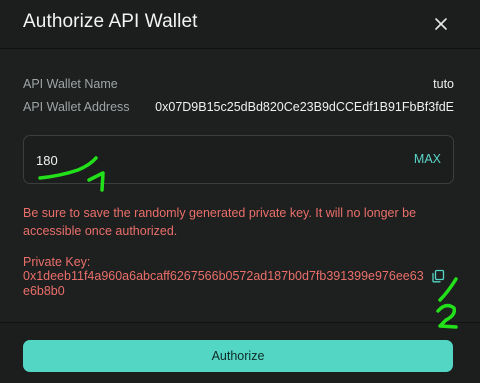 This screenshot has width=480, height=383. What do you see at coordinates (110, 21) in the screenshot?
I see `modal-title: Authorize API Wallet` at bounding box center [110, 21].